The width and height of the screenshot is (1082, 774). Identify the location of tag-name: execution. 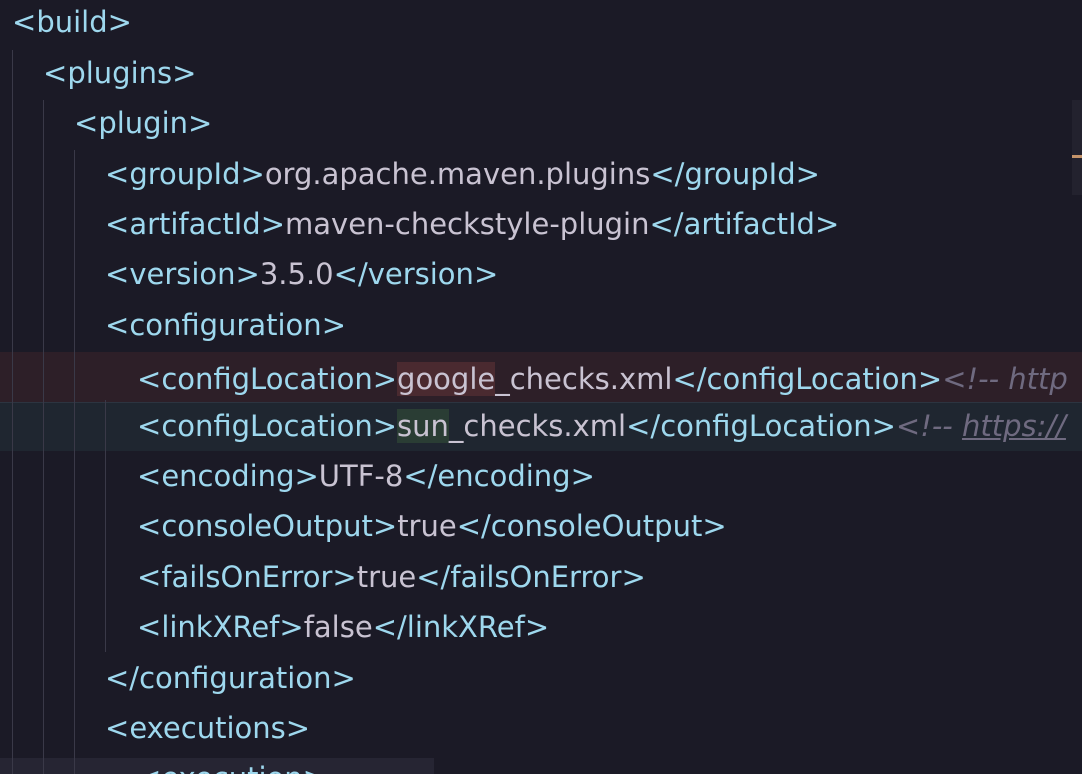
(231, 767).